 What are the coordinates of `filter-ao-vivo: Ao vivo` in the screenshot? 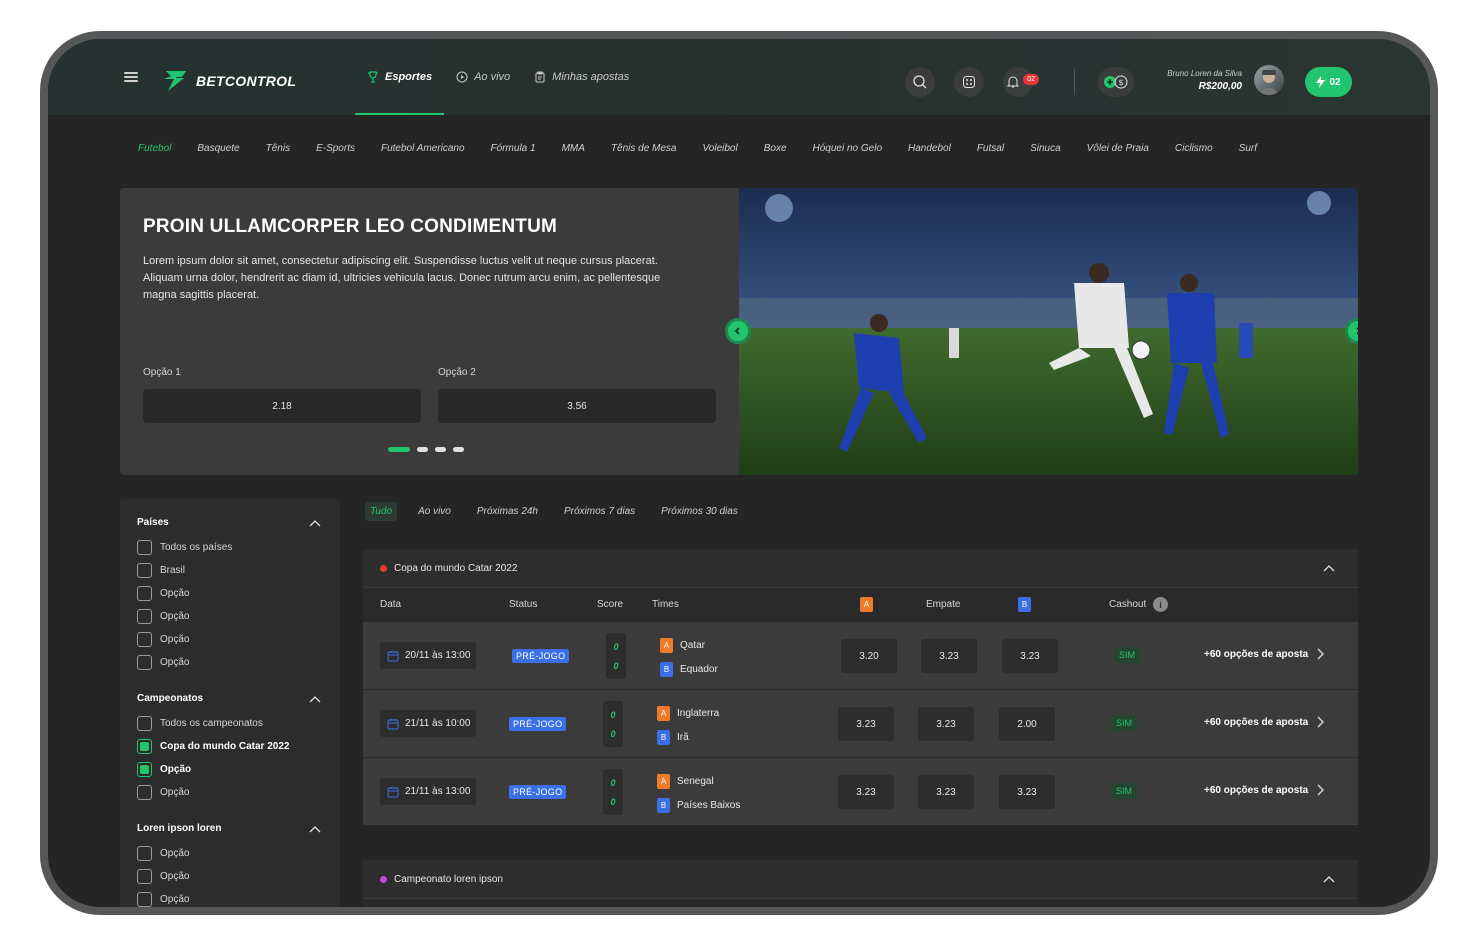 It's located at (434, 511).